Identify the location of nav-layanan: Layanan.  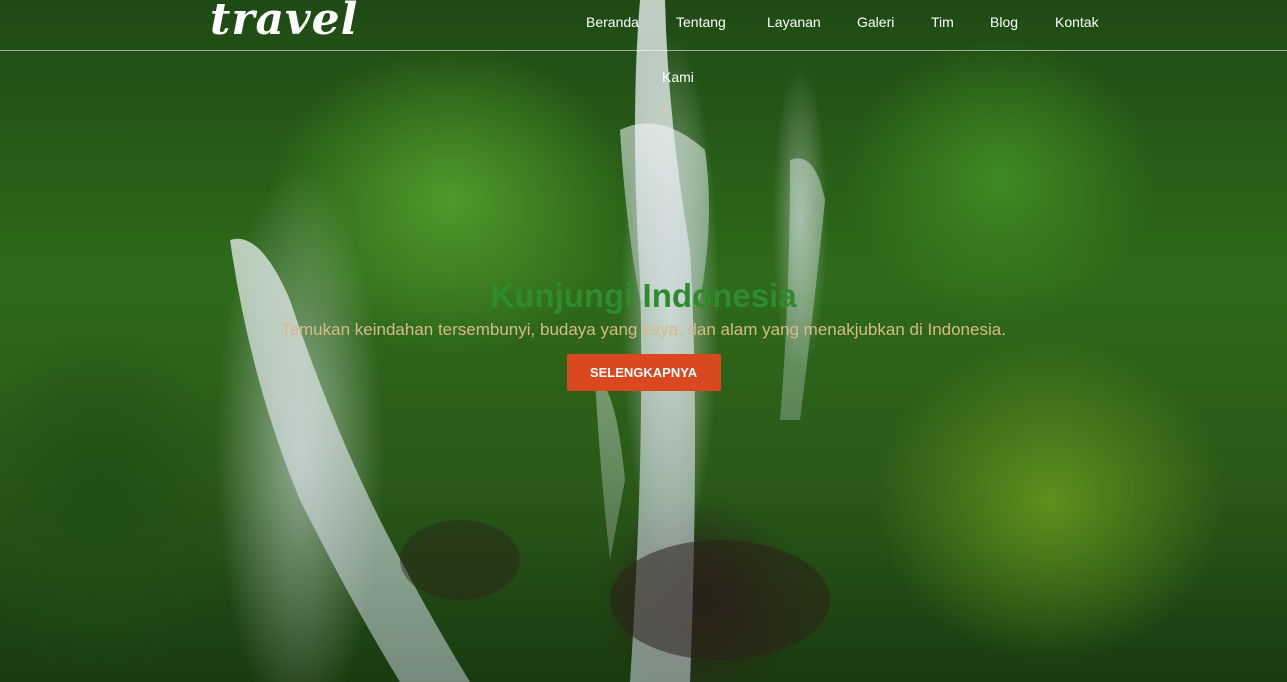
(794, 22).